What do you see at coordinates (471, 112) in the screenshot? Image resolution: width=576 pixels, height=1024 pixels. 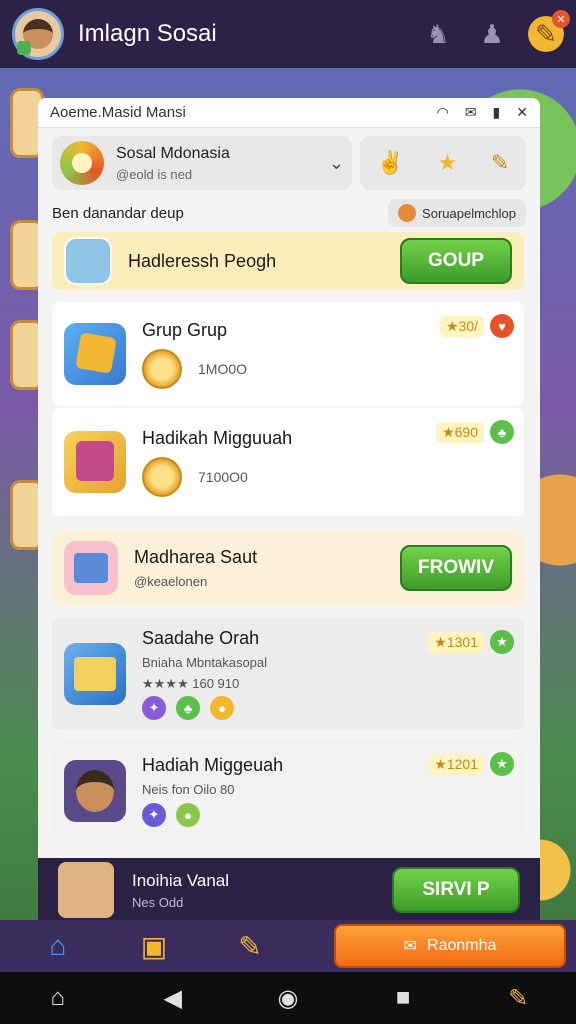 I see `mail-icon: ✉` at bounding box center [471, 112].